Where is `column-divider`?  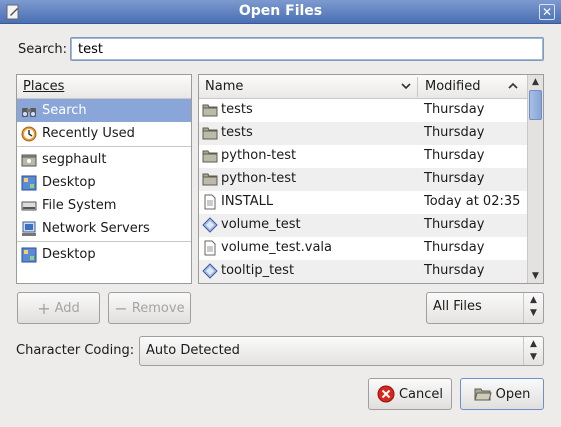 column-divider is located at coordinates (417, 87).